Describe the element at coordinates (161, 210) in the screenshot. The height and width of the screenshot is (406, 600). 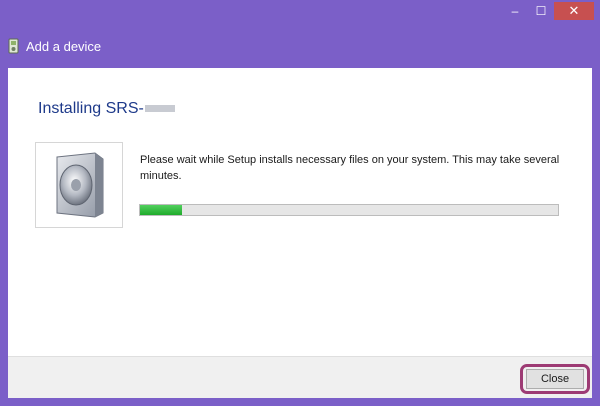
I see `progress-fill` at that location.